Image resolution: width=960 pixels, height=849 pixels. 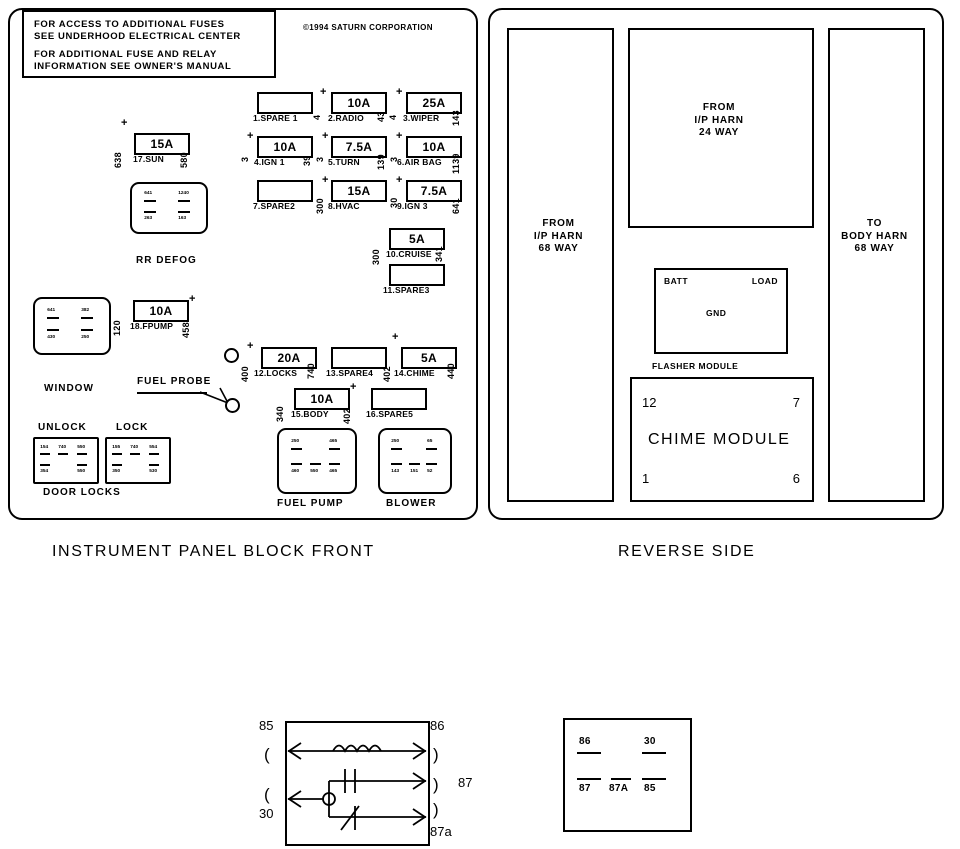 What do you see at coordinates (876, 265) in the screenshot?
I see `connector-right-68way` at bounding box center [876, 265].